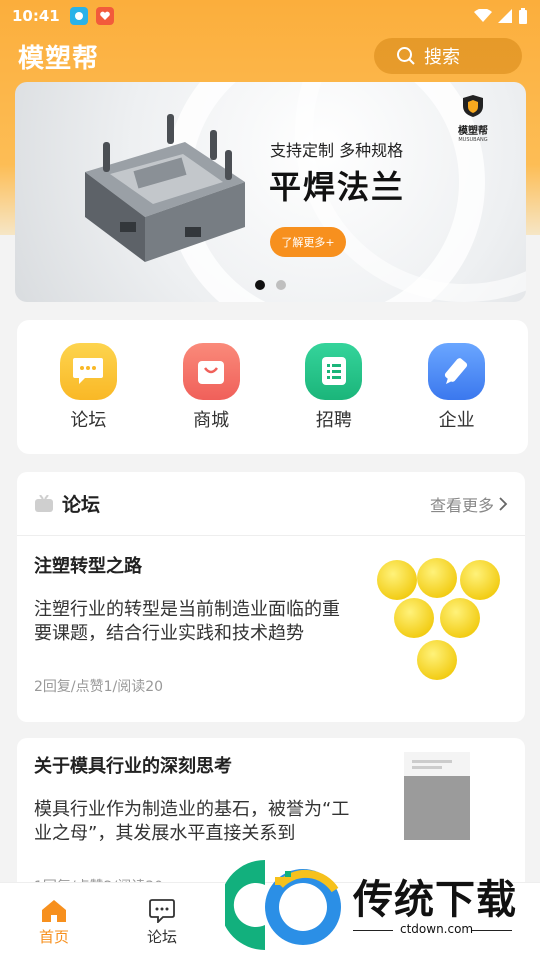 This screenshot has width=540, height=960. I want to click on quick-item-company: 企业, so click(457, 387).